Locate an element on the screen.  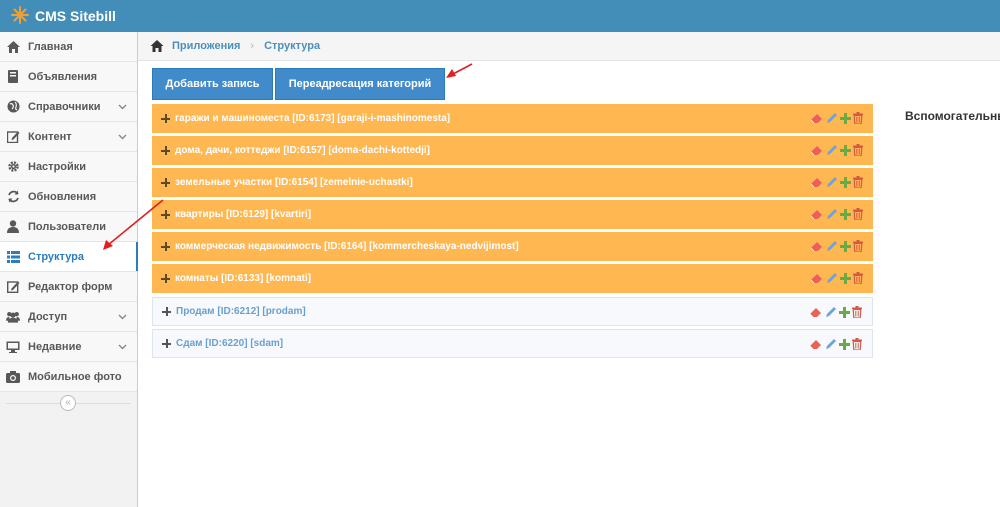
sidebar-item-recent: Недавние is located at coordinates (68, 347).